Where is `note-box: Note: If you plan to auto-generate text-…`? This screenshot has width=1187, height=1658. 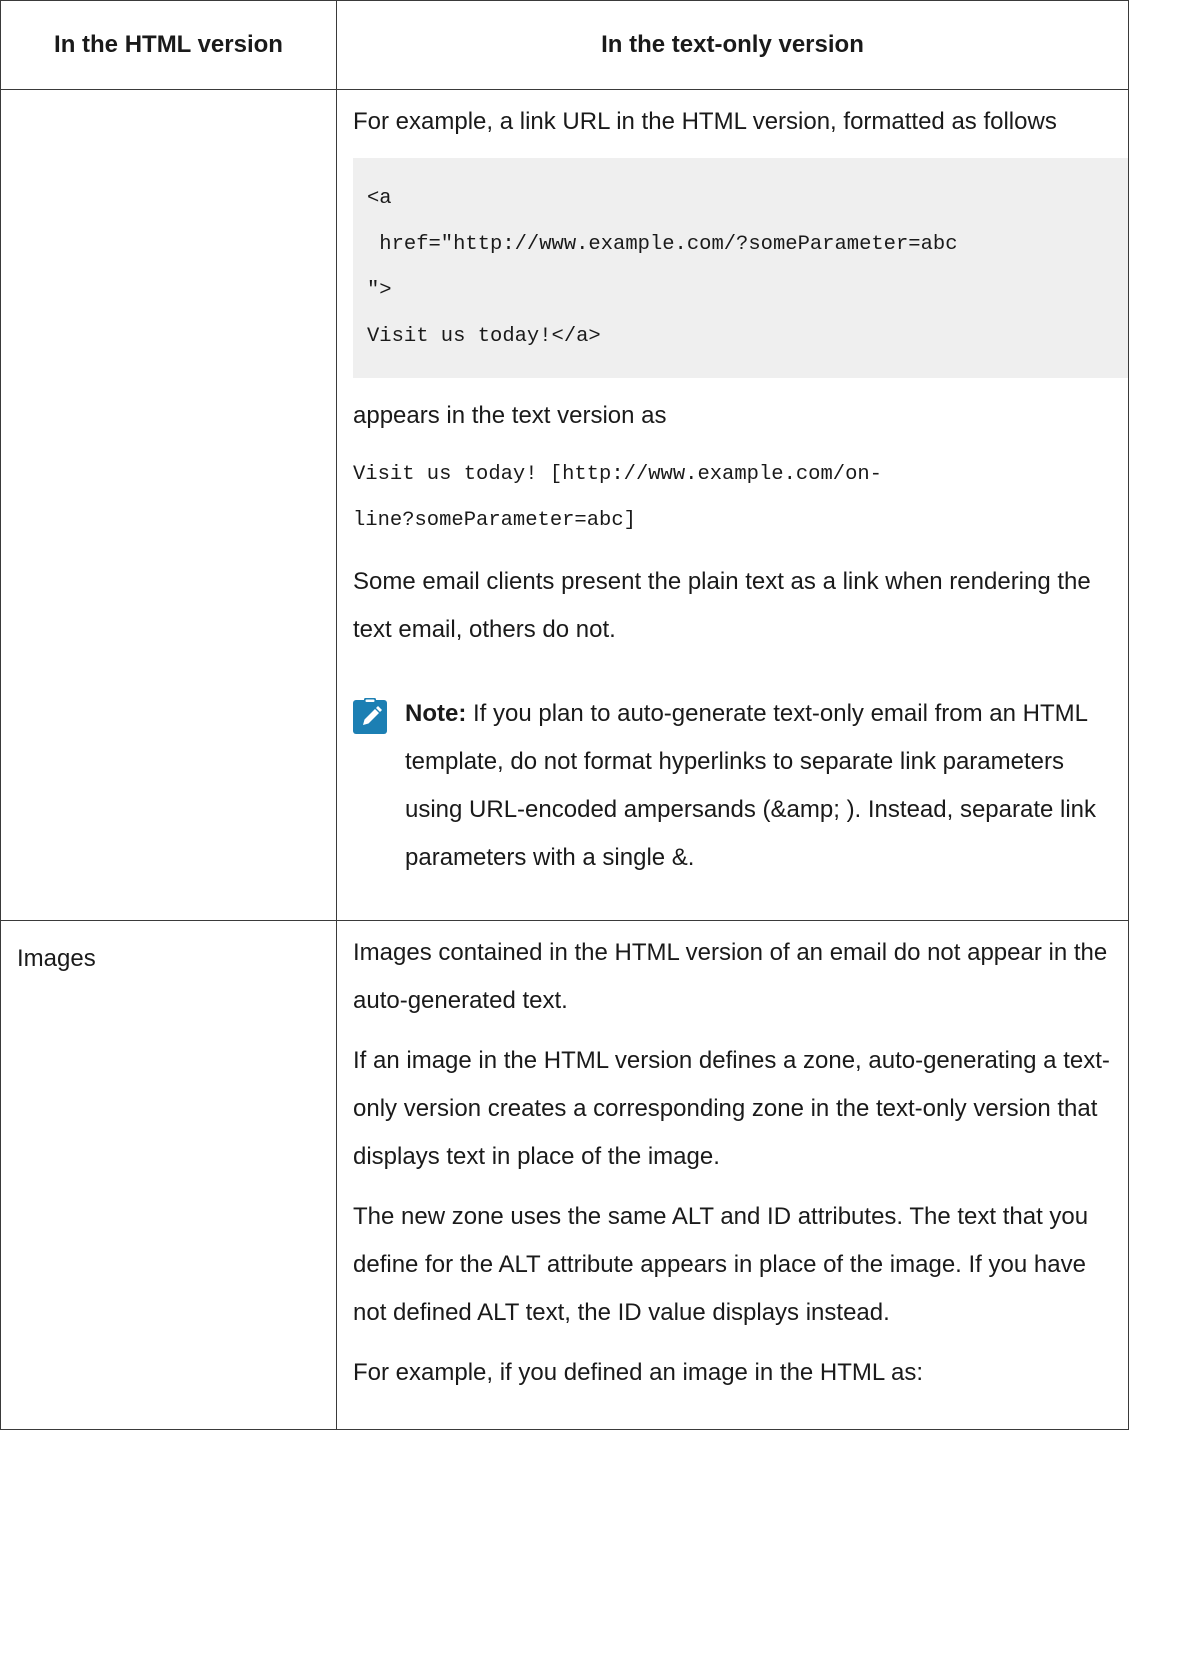
note-box: Note: If you plan to auto-generate text-… is located at coordinates (740, 786).